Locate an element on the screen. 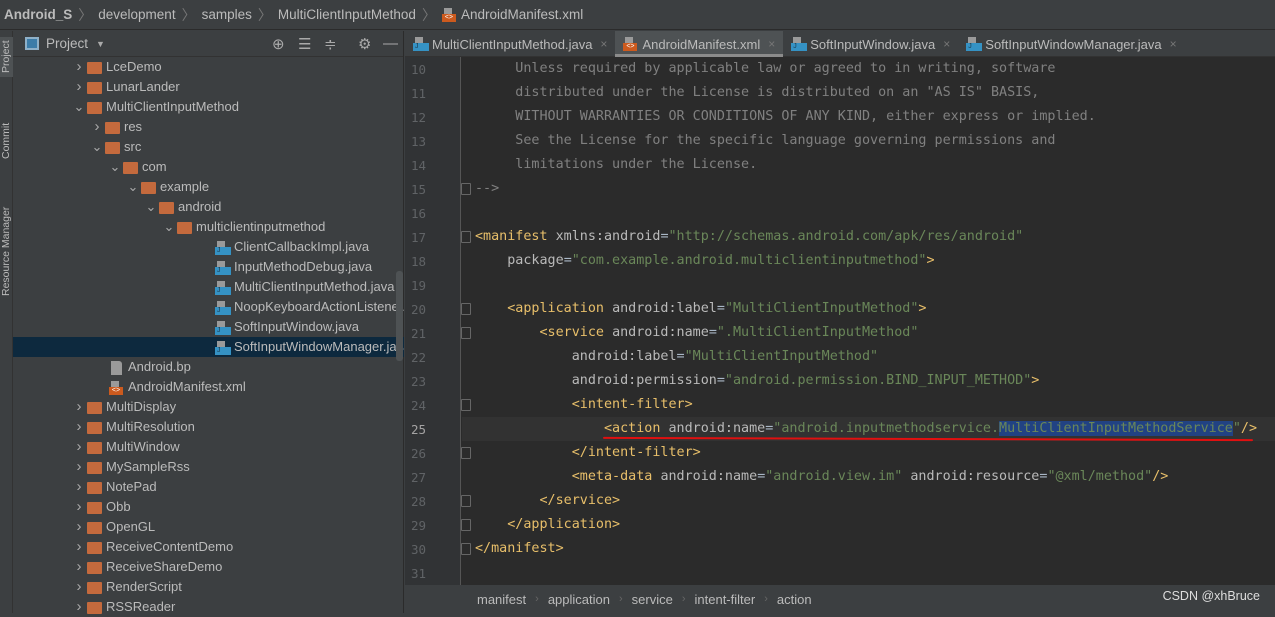 This screenshot has width=1275, height=617. tree-item: › LceDemo is located at coordinates (208, 67).